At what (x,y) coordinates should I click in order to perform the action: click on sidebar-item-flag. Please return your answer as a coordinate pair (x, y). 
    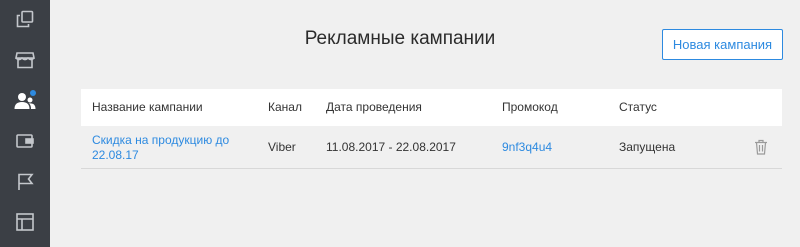
    Looking at the image, I should click on (25, 182).